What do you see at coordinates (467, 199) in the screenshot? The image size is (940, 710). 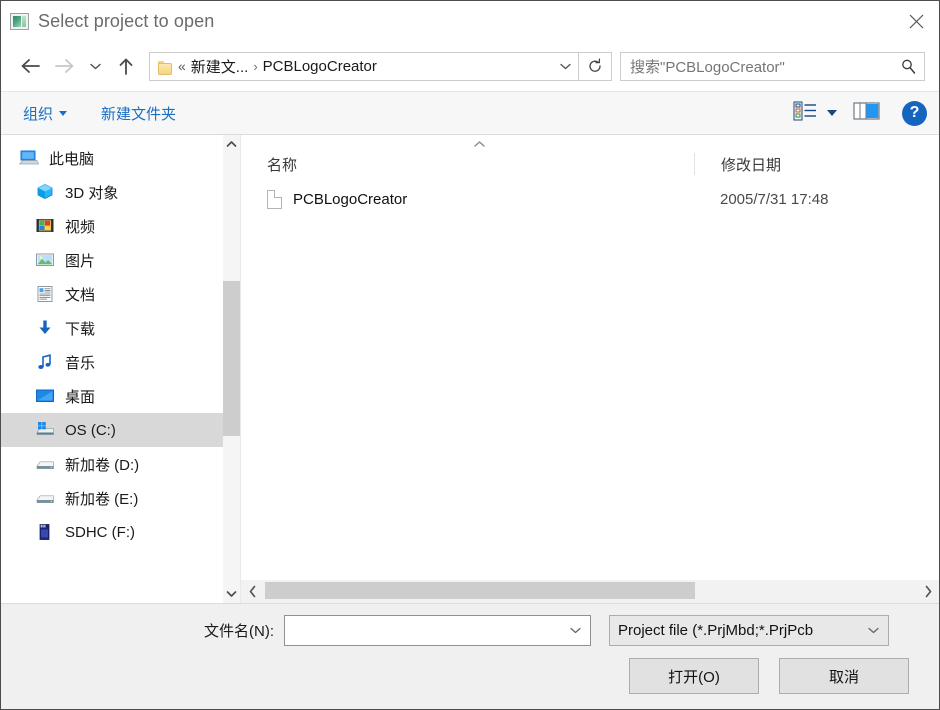 I see `file-name-cell: PCBLogoCreator` at bounding box center [467, 199].